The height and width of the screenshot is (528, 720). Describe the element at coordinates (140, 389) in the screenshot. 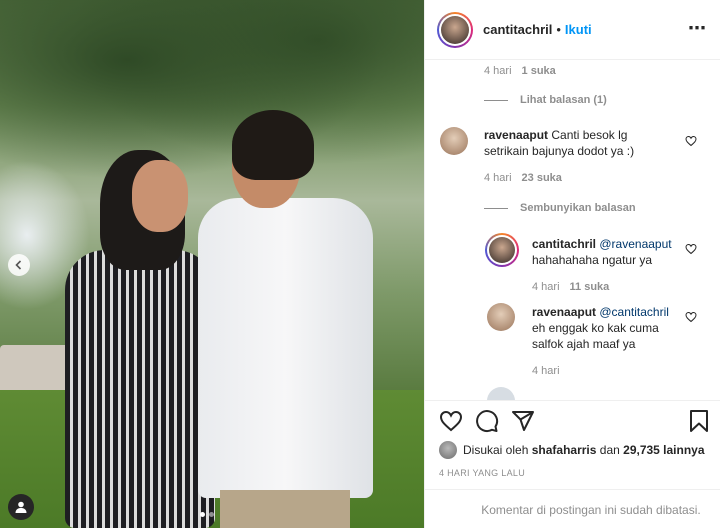

I see `photo-woman-dress` at that location.